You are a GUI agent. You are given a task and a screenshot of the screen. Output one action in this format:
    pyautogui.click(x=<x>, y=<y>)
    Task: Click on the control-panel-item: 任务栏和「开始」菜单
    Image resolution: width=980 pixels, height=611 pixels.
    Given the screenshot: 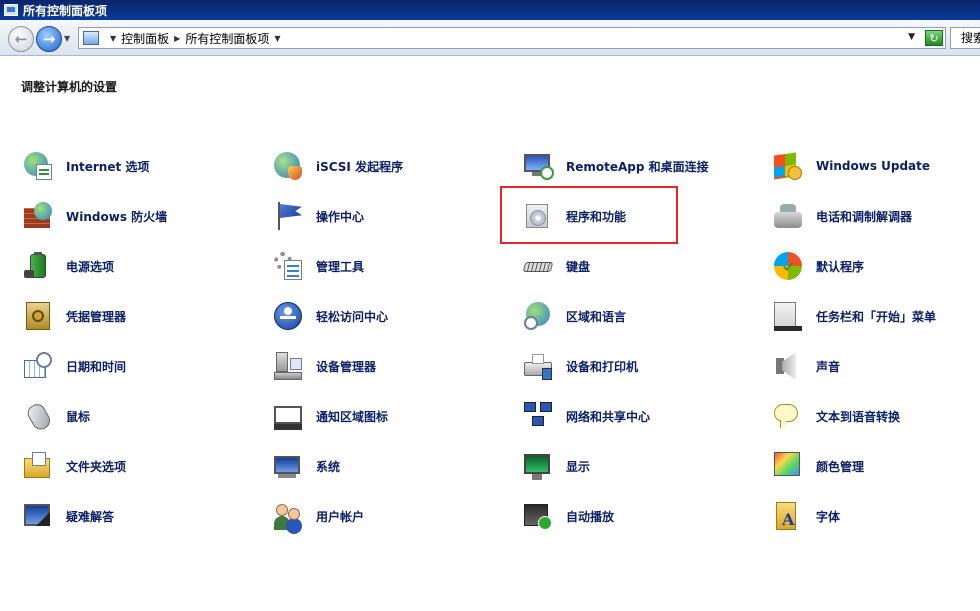 What is the action you would take?
    pyautogui.click(x=854, y=316)
    